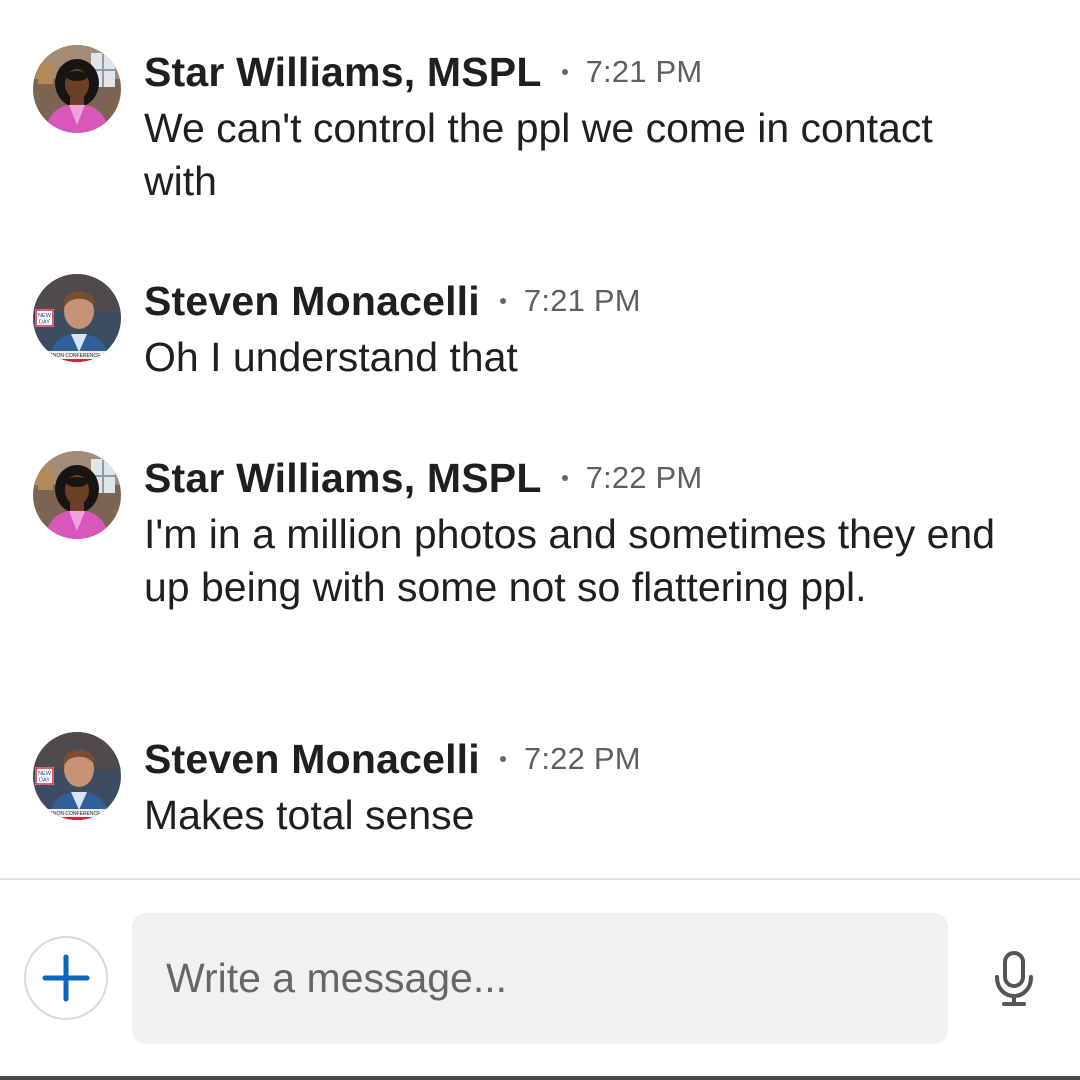  I want to click on plus-icon, so click(66, 978).